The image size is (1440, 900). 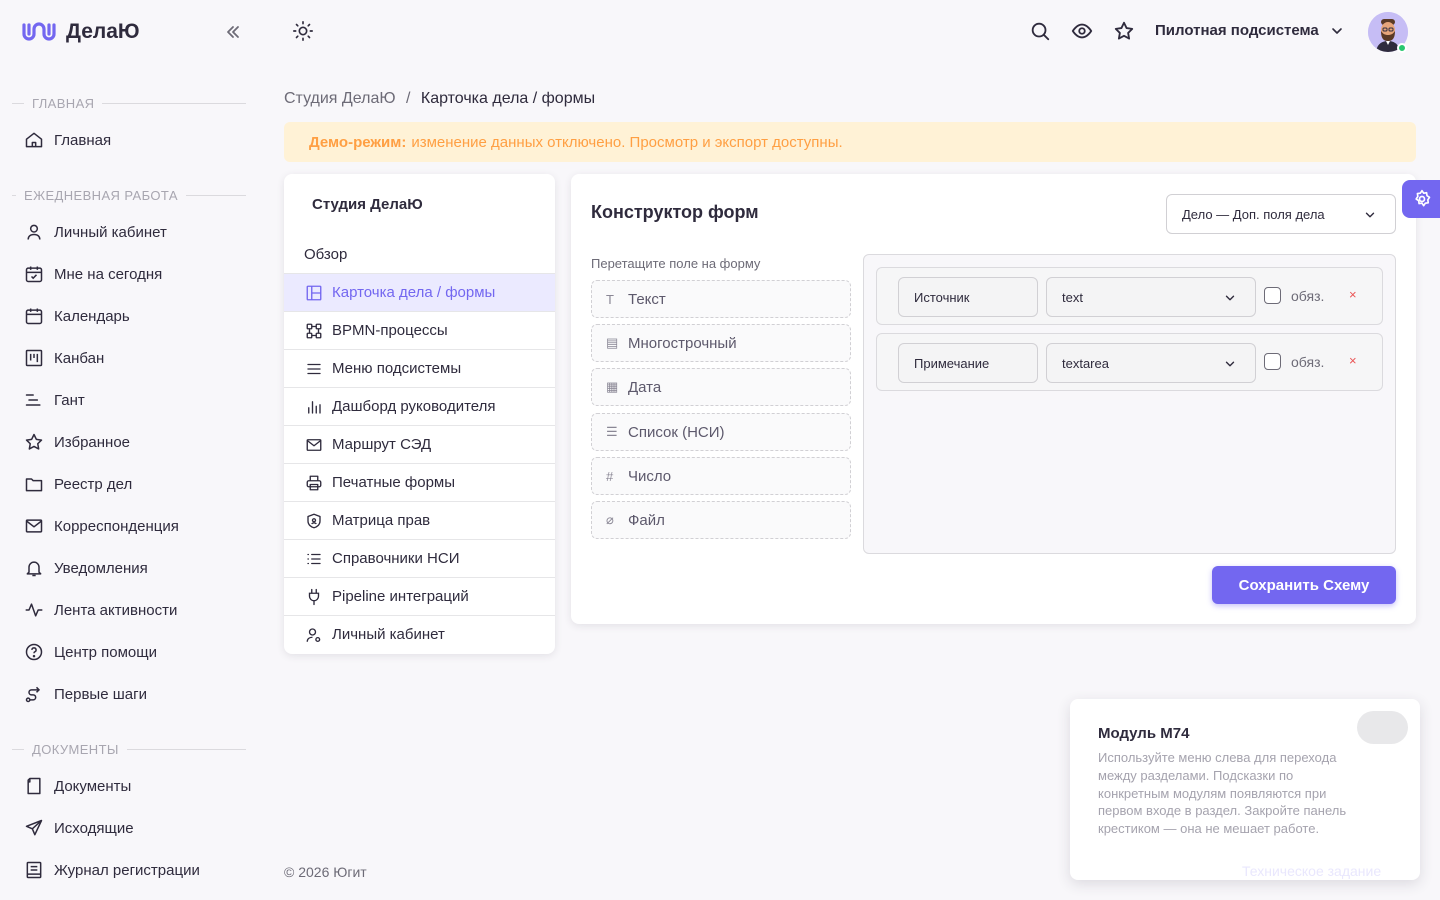 What do you see at coordinates (325, 872) in the screenshot?
I see `footer-copyright: © 2026 Югит` at bounding box center [325, 872].